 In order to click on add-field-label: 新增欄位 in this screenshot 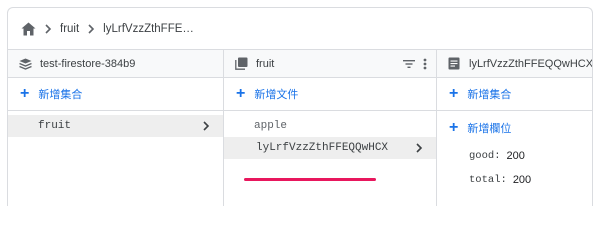, I will do `click(489, 128)`.